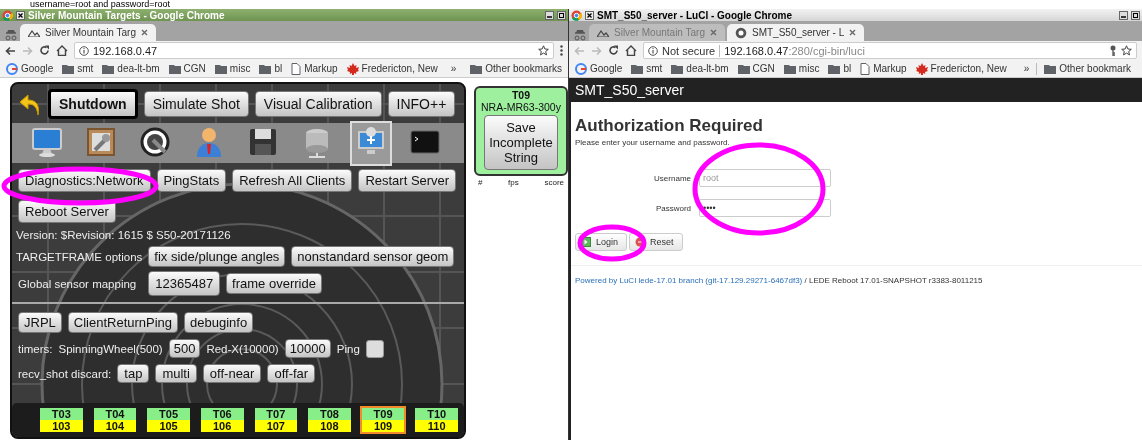  I want to click on target-name: T09, so click(521, 95).